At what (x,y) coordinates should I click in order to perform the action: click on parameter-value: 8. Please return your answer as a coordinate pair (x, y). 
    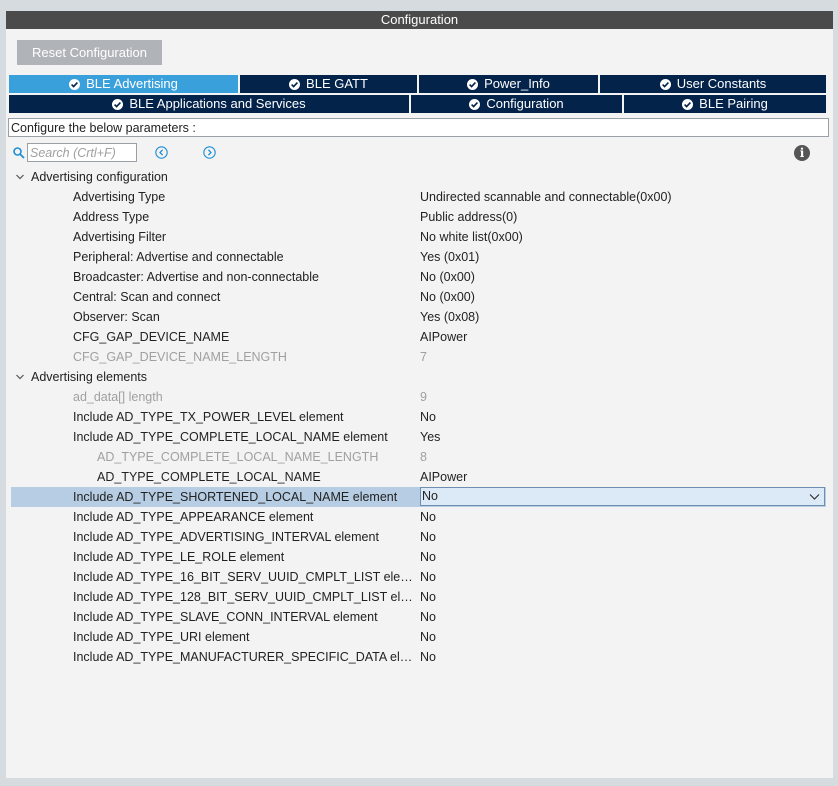
    Looking at the image, I should click on (423, 457).